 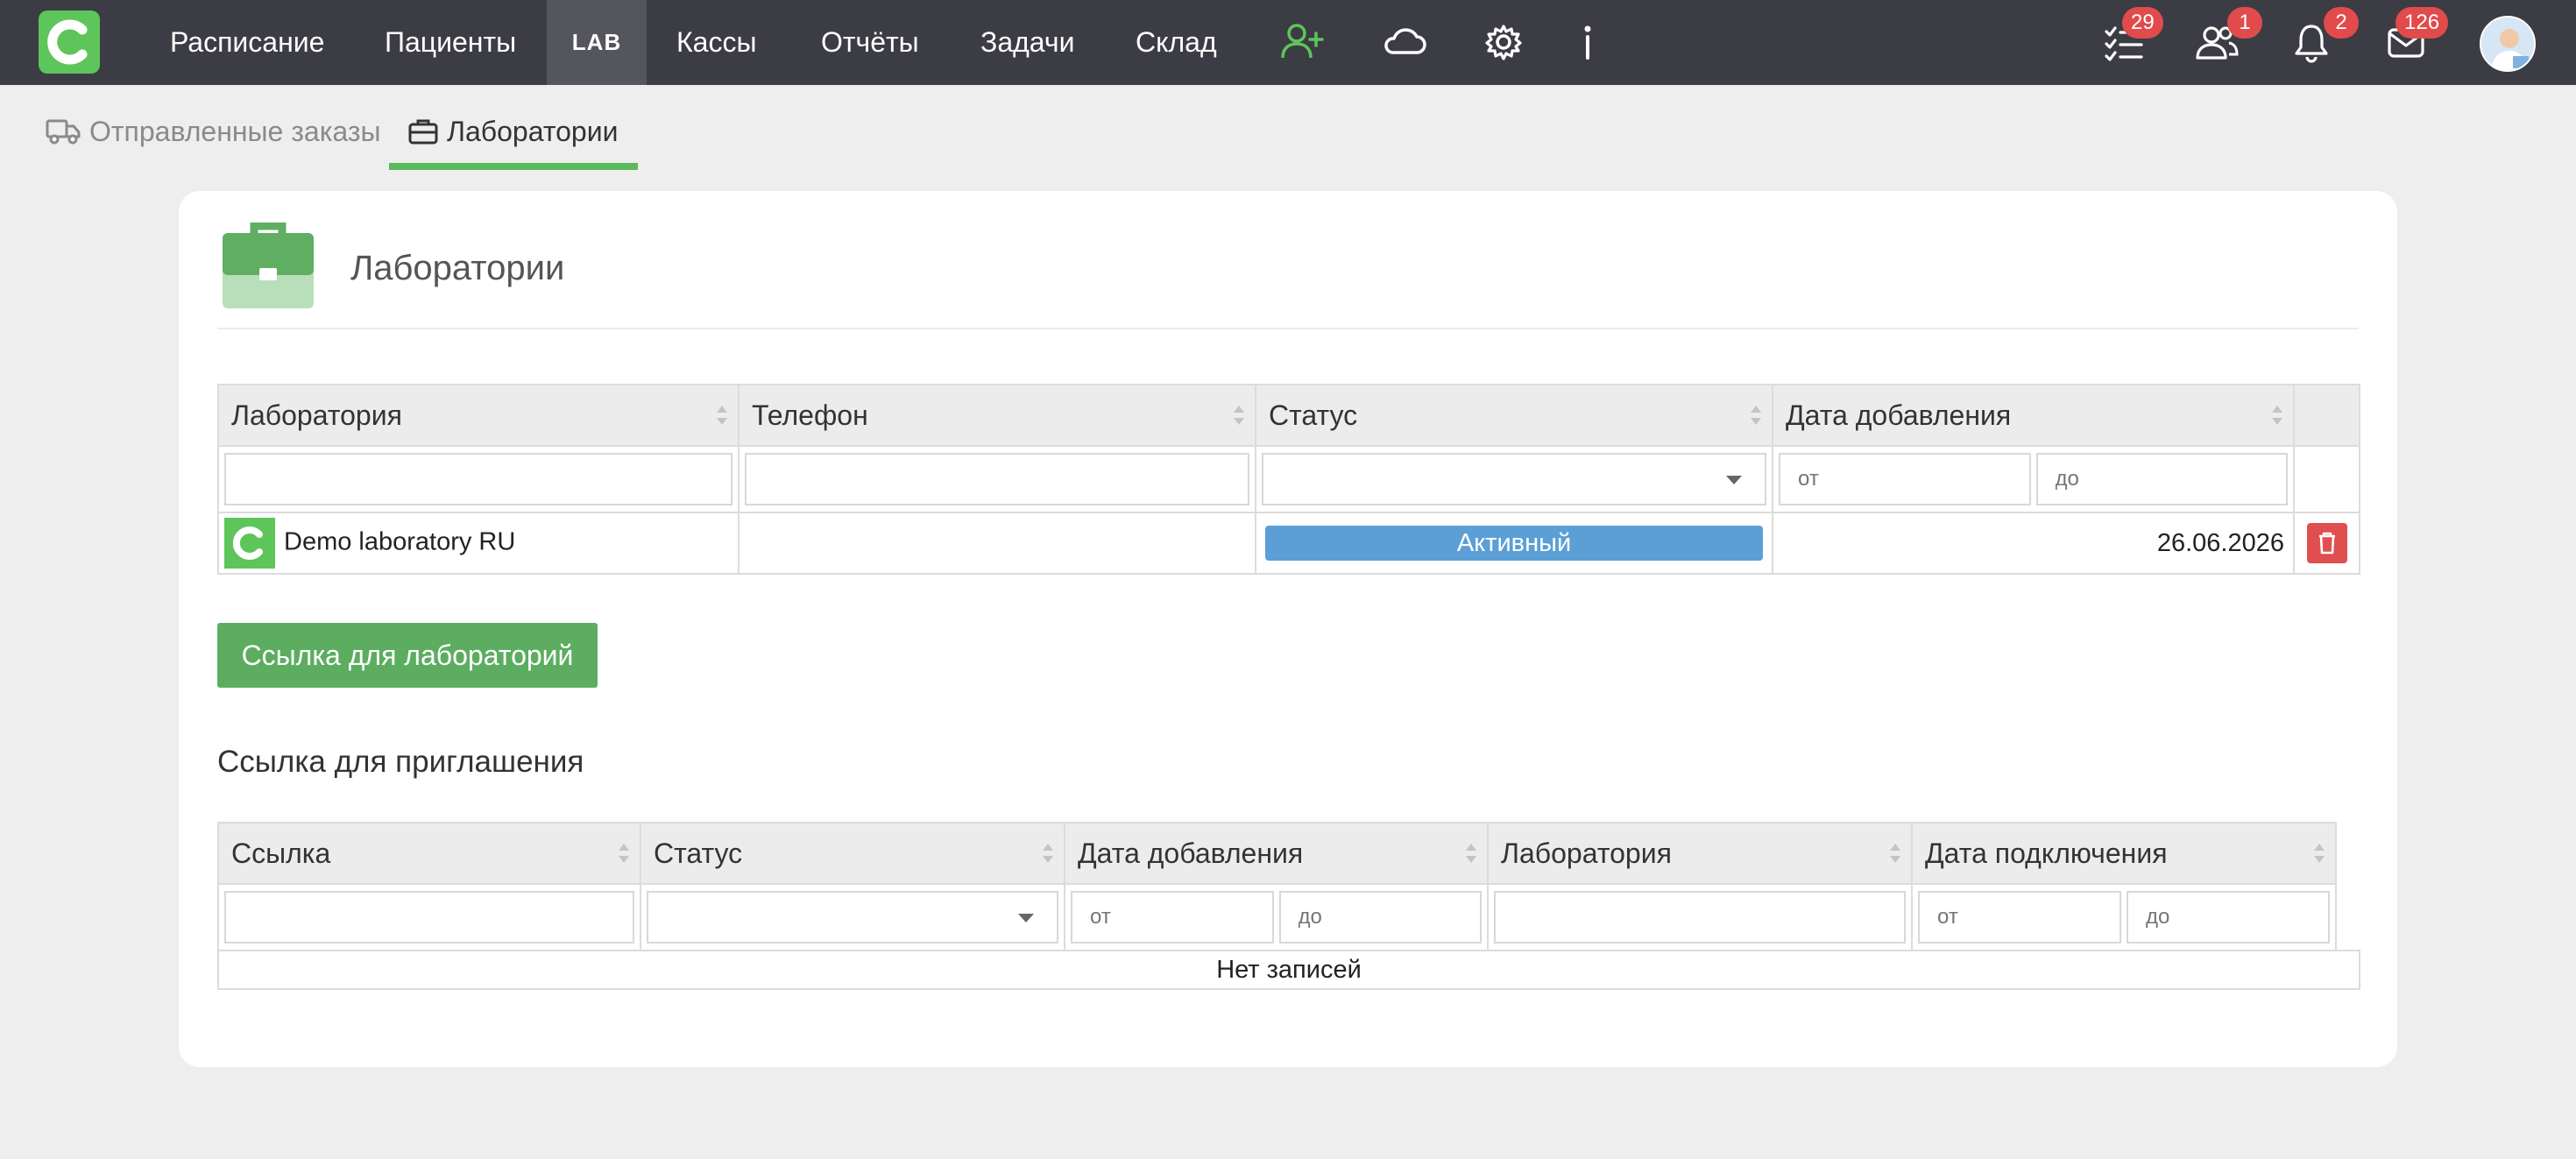 I want to click on column-header-link: Ссылка, so click(x=429, y=854).